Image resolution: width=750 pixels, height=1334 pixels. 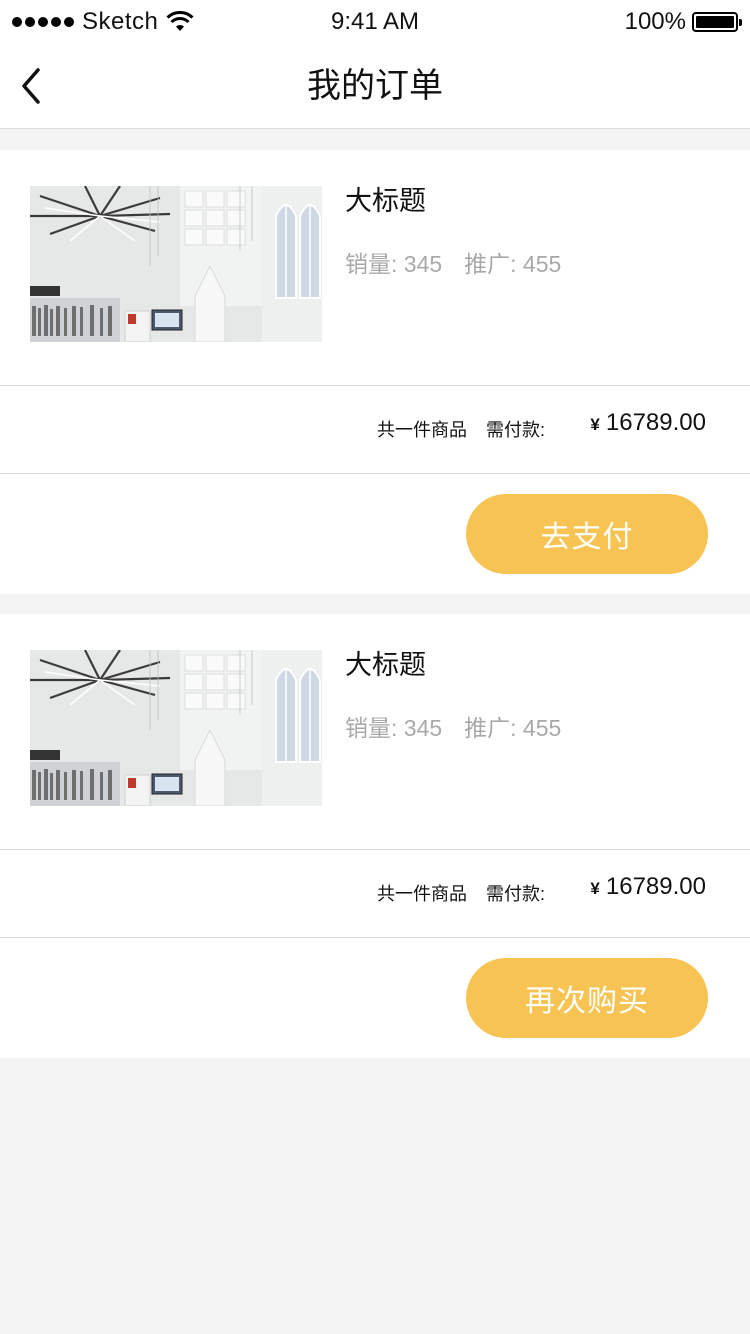 What do you see at coordinates (587, 534) in the screenshot?
I see `pay-now-button: 去支付` at bounding box center [587, 534].